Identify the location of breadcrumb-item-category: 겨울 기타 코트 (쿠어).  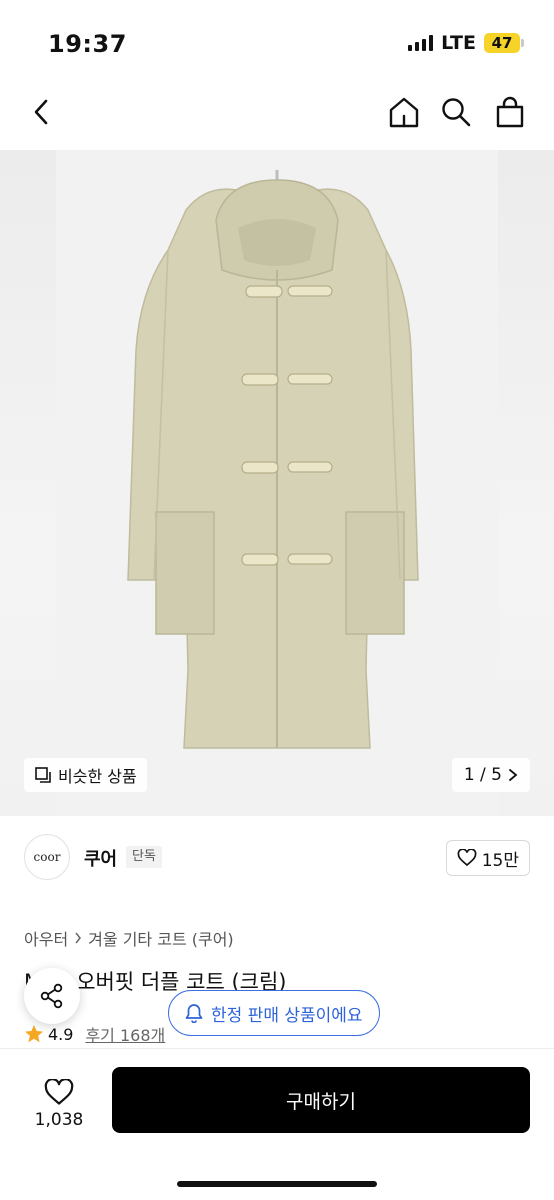
(161, 938).